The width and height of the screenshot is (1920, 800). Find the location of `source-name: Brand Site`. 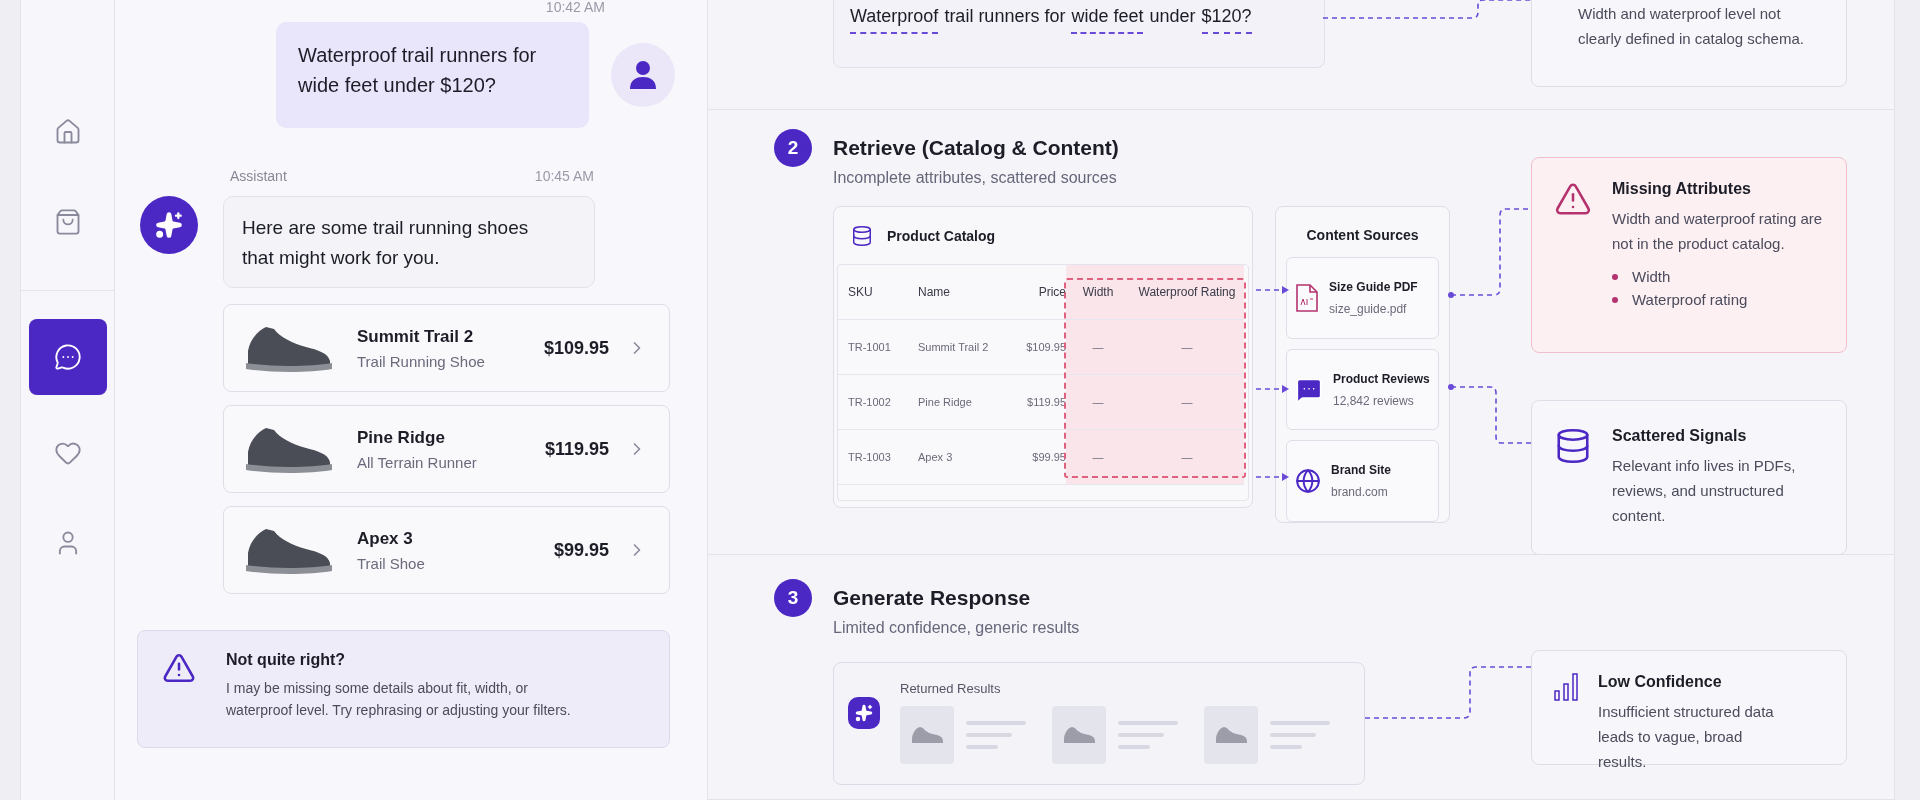

source-name: Brand Site is located at coordinates (1361, 470).